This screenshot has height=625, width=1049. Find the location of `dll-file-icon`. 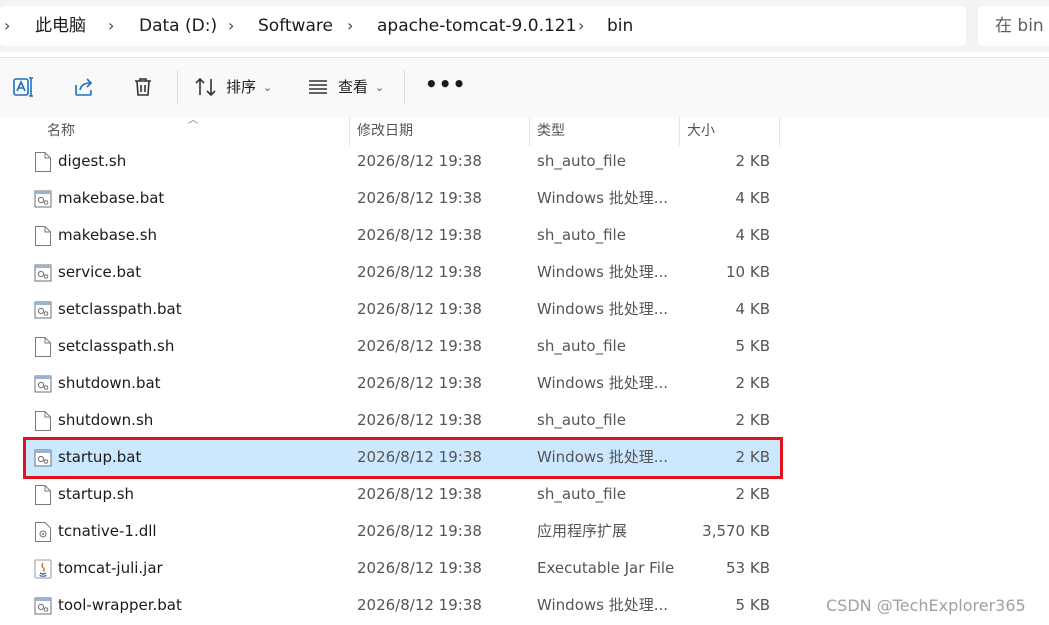

dll-file-icon is located at coordinates (43, 532).